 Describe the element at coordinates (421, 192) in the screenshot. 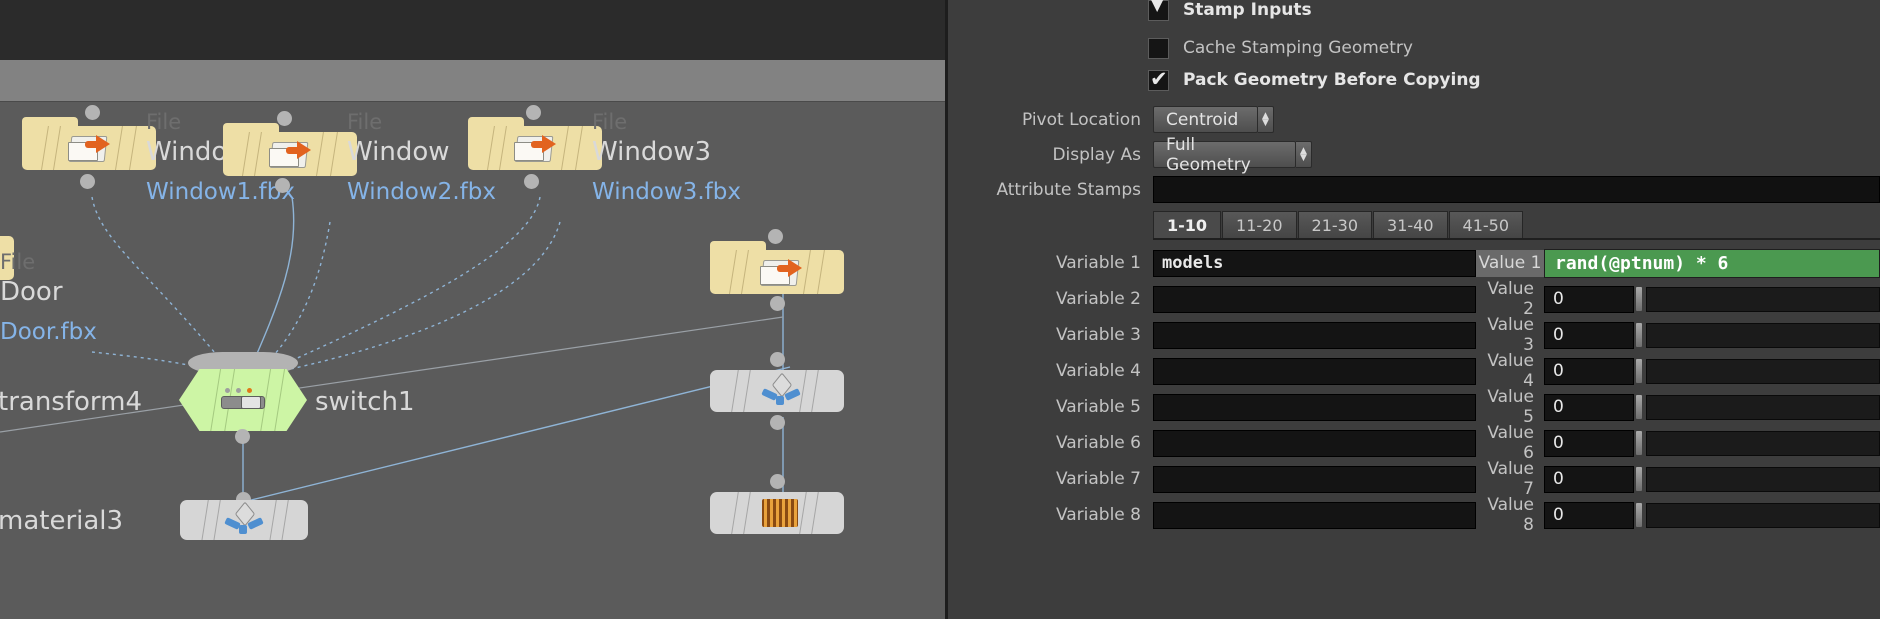

I see `node-file-label: Window2.fbx` at that location.